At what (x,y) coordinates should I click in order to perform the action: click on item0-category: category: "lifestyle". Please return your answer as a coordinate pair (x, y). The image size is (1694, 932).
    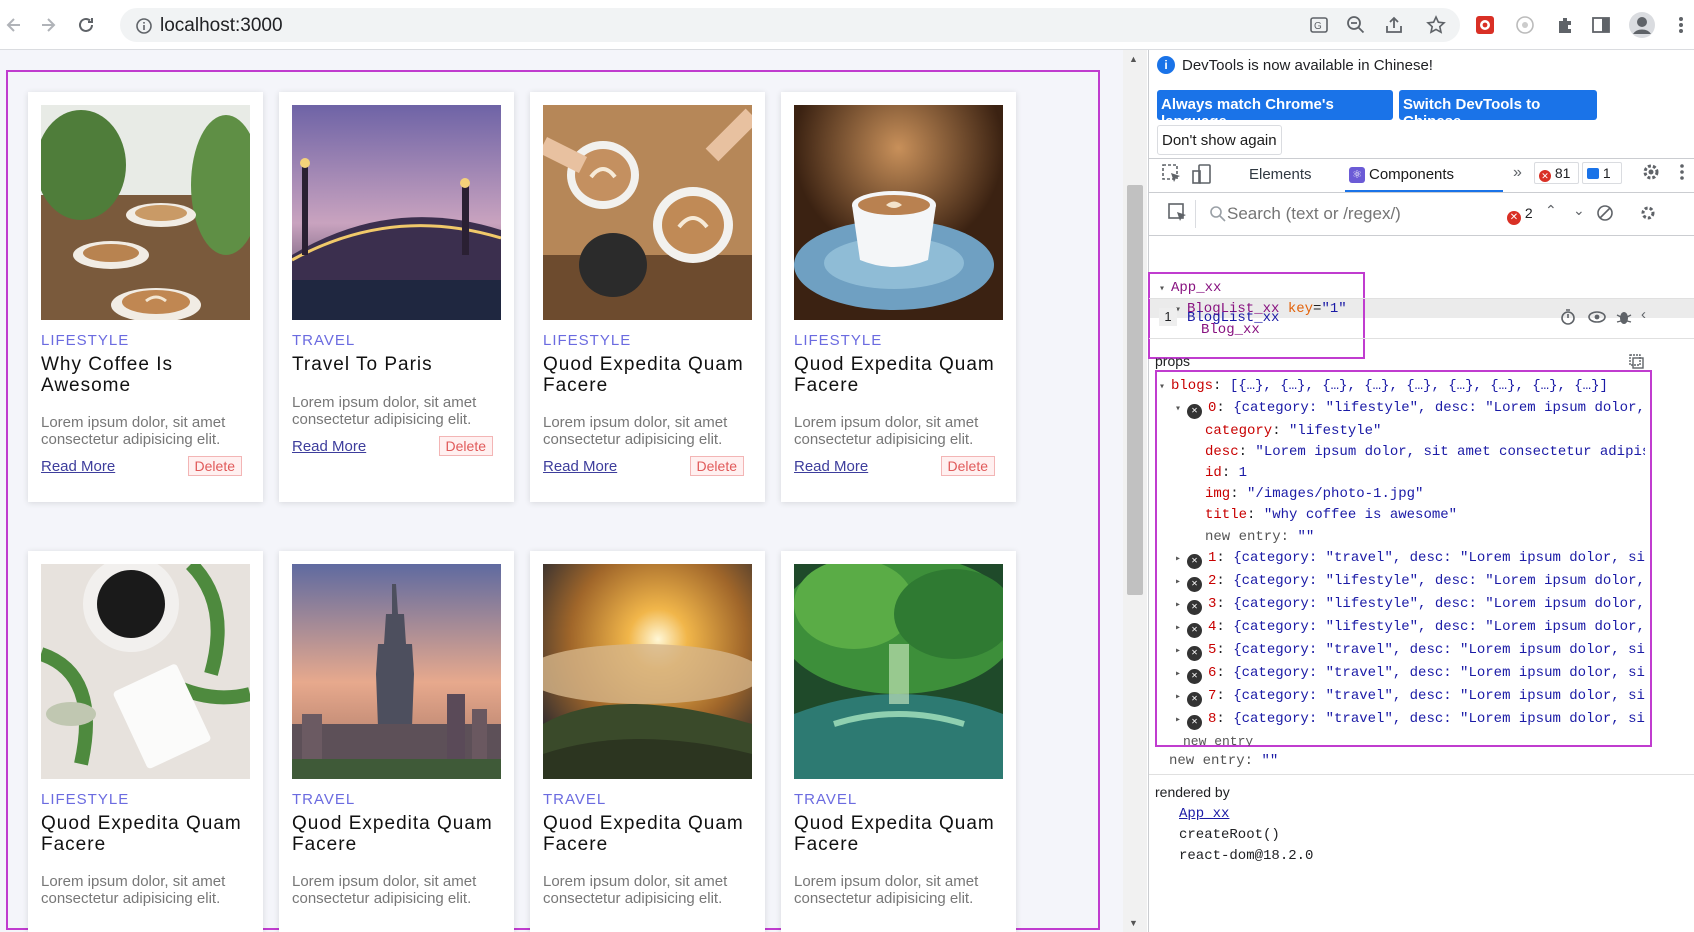
    Looking at the image, I should click on (1293, 431).